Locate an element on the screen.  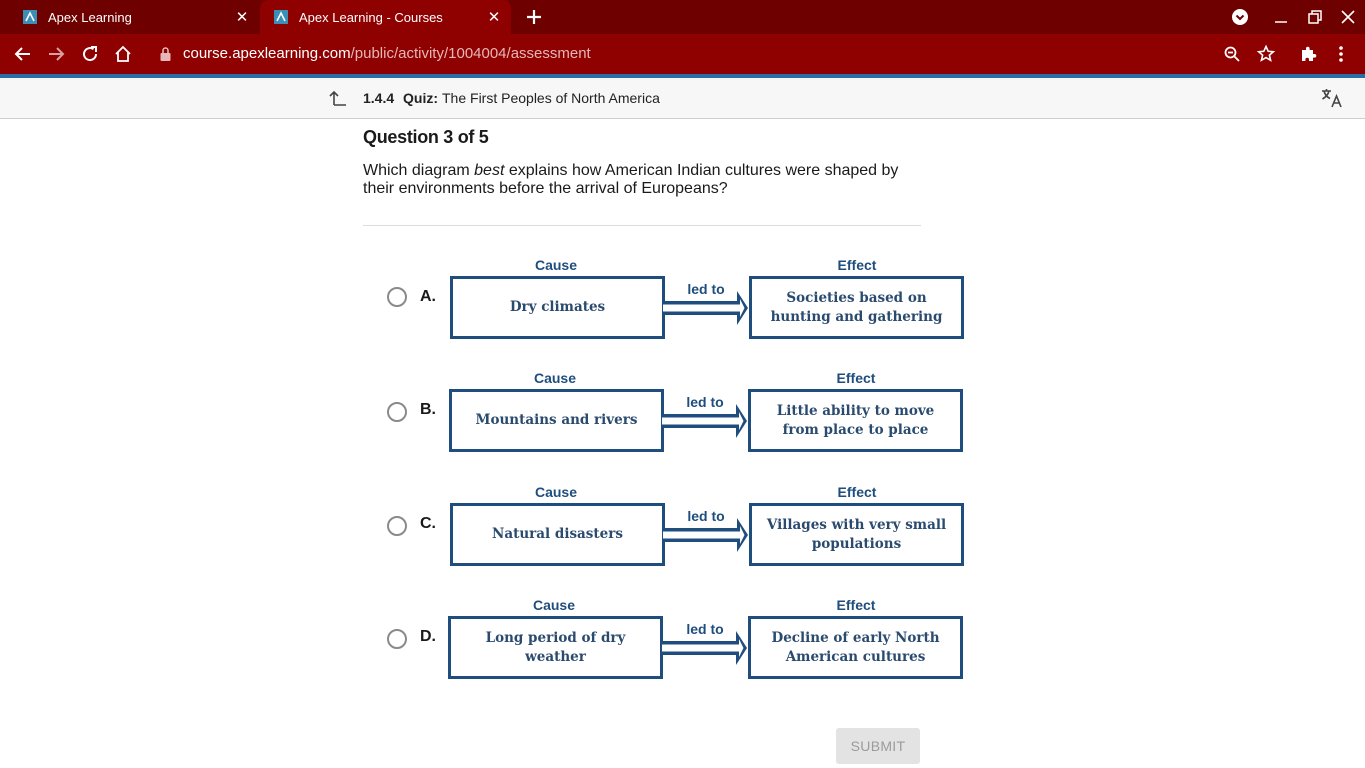
restore-icon is located at coordinates (1315, 17).